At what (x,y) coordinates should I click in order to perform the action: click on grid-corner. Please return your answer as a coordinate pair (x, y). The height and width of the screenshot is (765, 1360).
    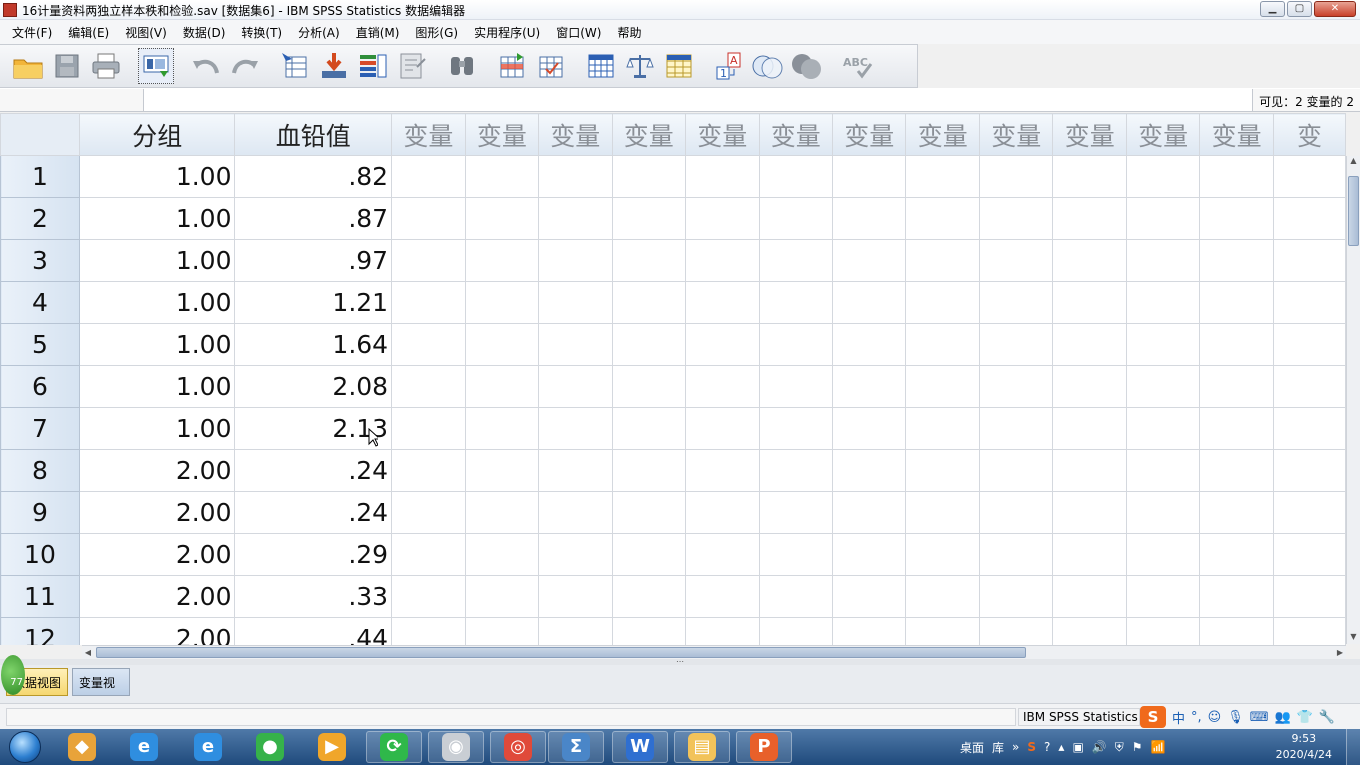
    Looking at the image, I should click on (40, 134).